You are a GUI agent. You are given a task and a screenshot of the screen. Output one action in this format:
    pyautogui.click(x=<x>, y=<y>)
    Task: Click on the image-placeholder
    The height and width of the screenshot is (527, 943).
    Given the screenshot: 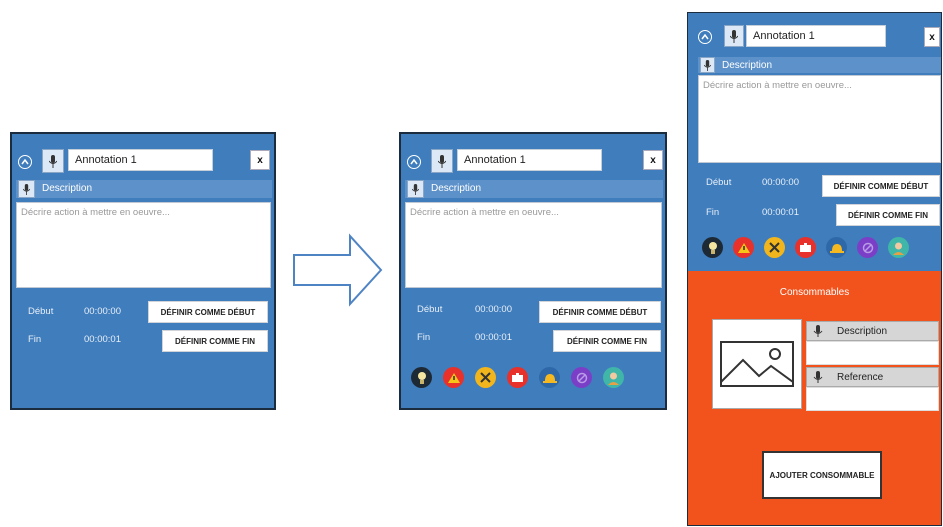 What is the action you would take?
    pyautogui.click(x=757, y=364)
    